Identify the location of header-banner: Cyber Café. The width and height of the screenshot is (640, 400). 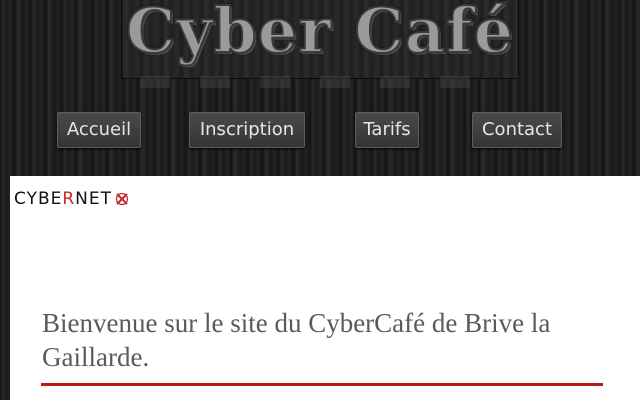
(320, 39).